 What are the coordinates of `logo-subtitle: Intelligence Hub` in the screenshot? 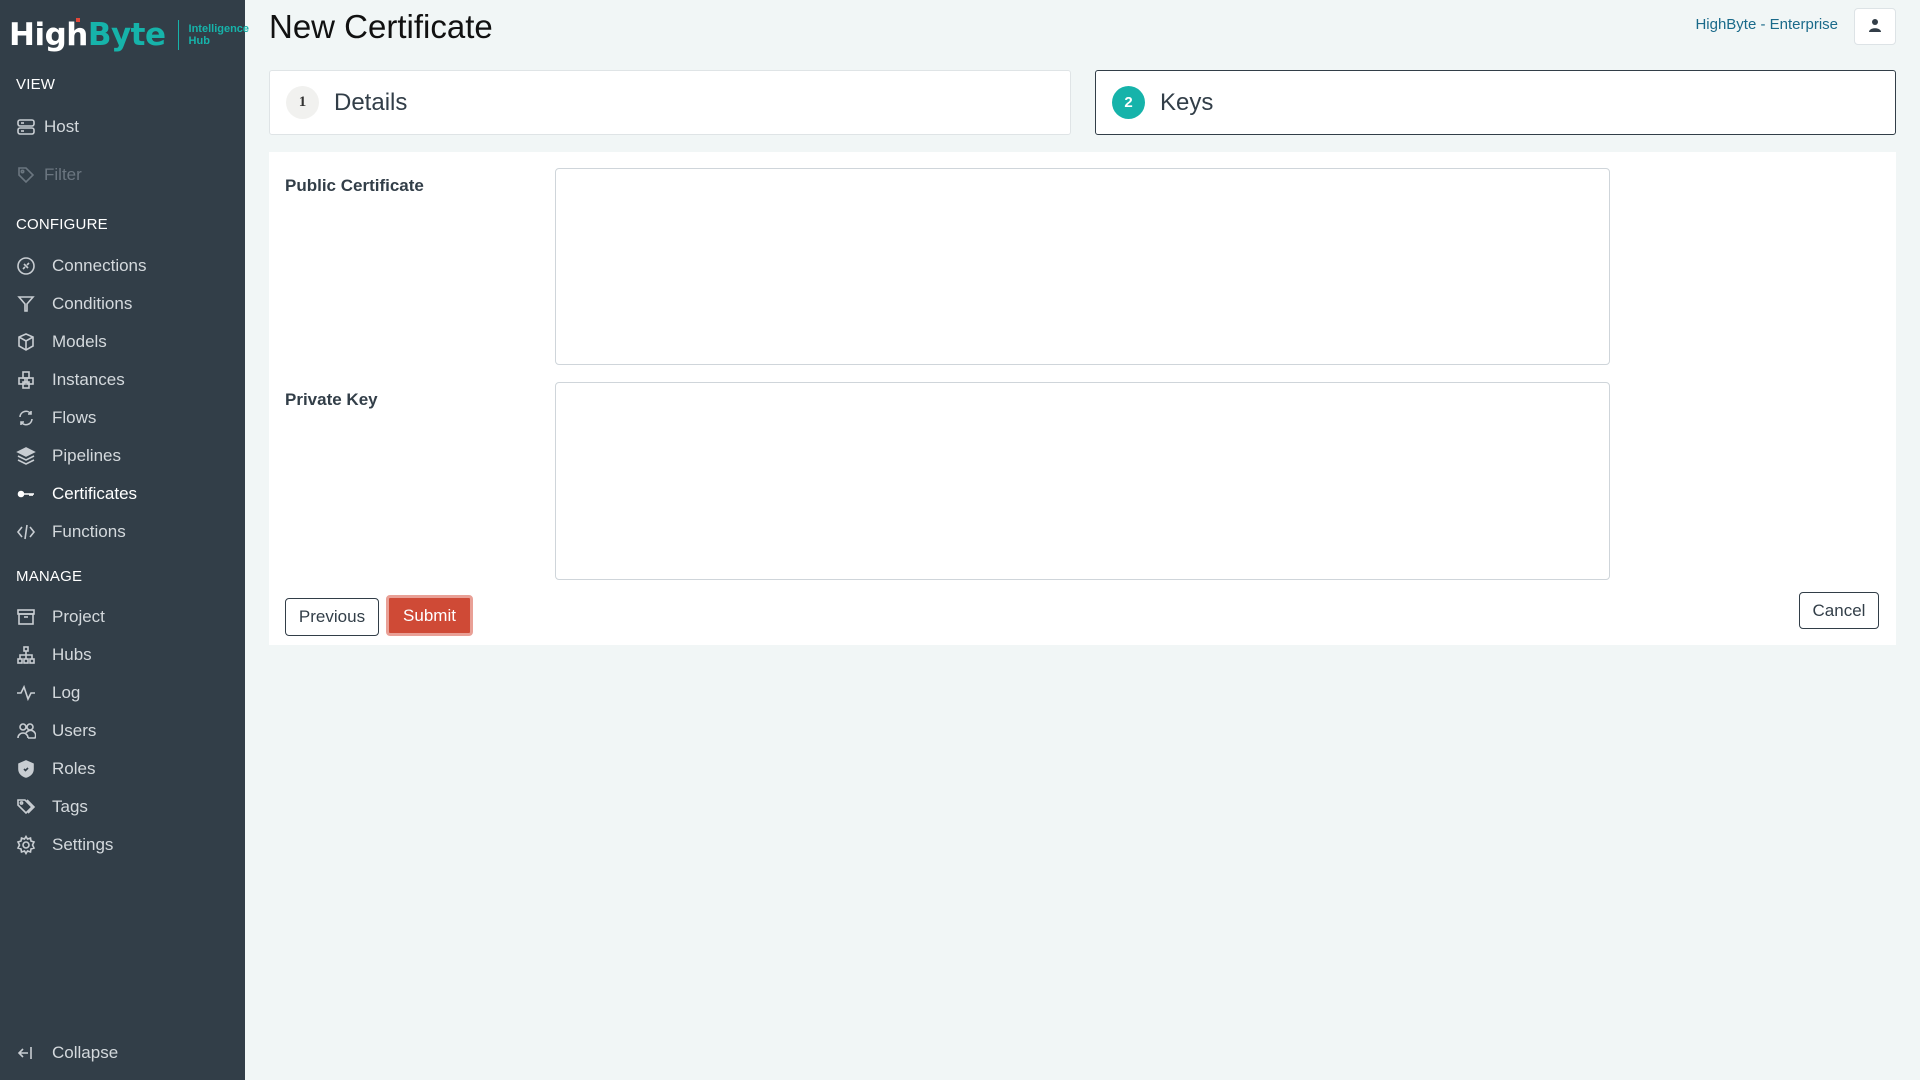 It's located at (219, 35).